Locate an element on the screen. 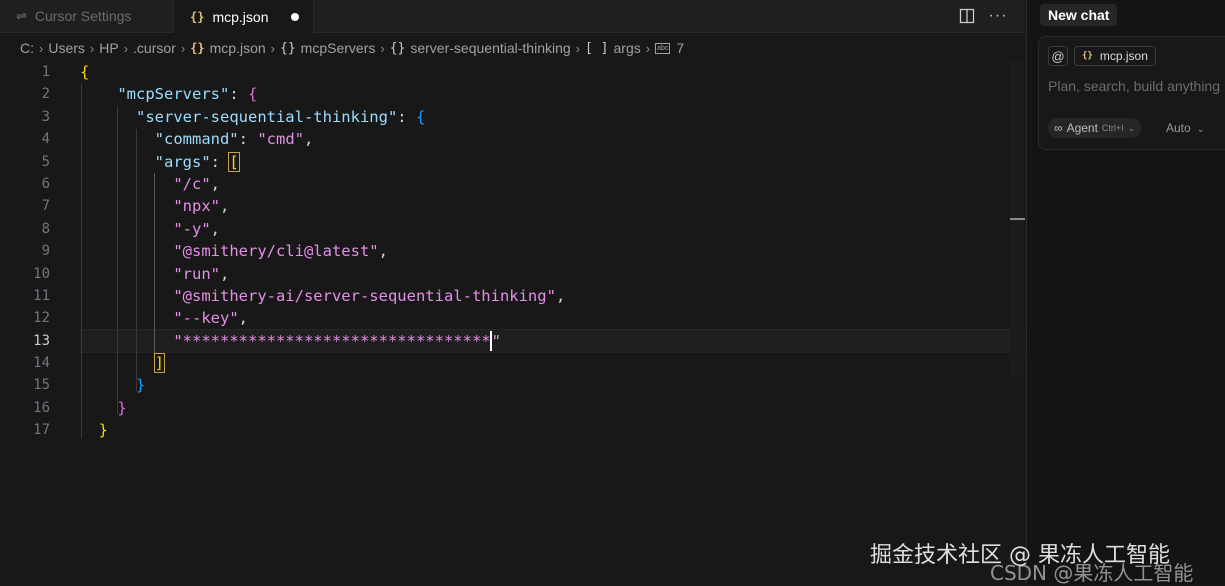 The height and width of the screenshot is (586, 1225). line-number: 5 is located at coordinates (45, 161).